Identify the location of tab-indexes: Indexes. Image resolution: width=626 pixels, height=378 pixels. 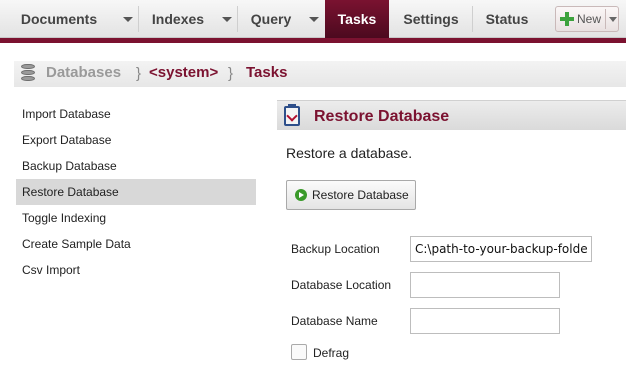
(178, 19).